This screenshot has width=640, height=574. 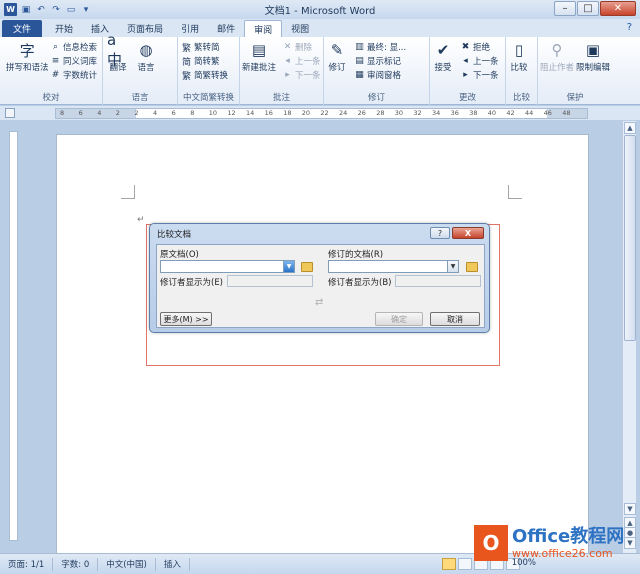 What do you see at coordinates (26, 10) in the screenshot?
I see `save-icon: ▣` at bounding box center [26, 10].